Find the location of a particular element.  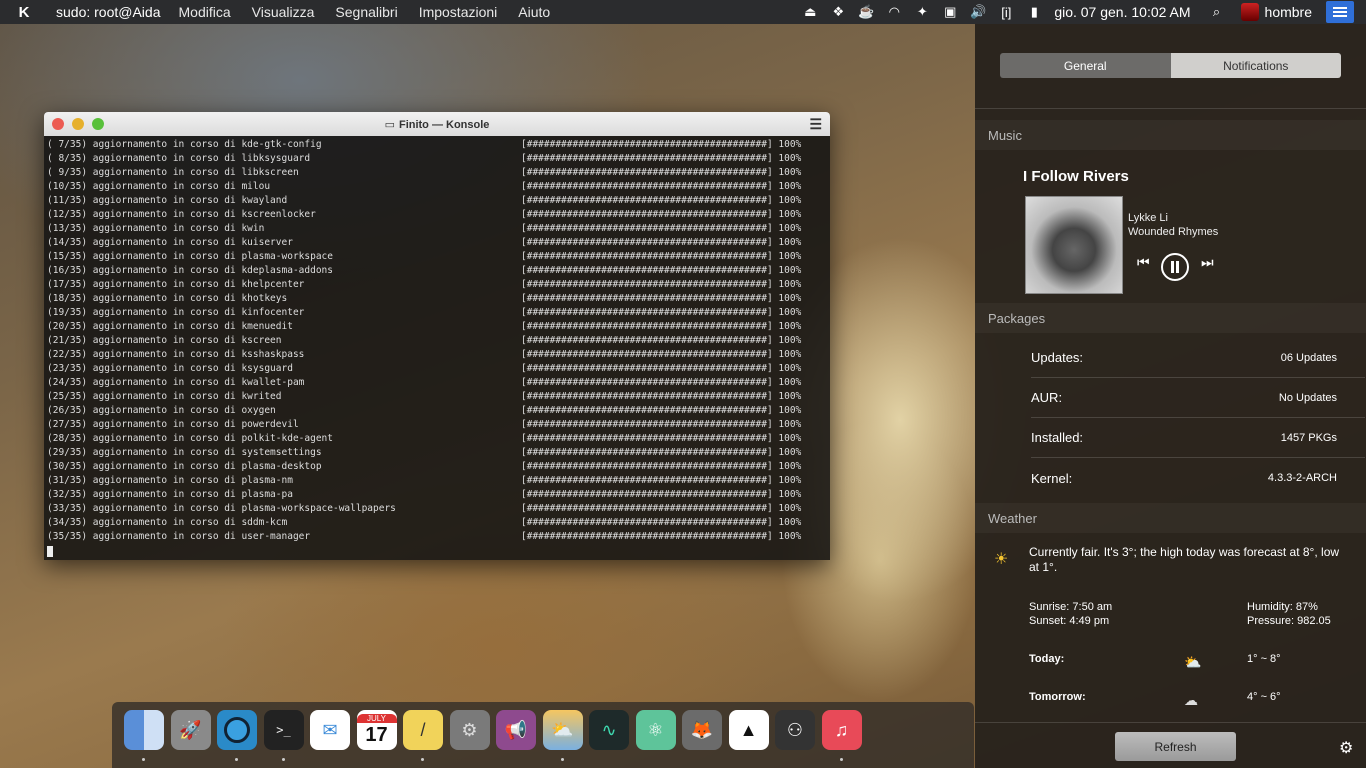

coffee-cup-icon: ☕ is located at coordinates (866, 12).